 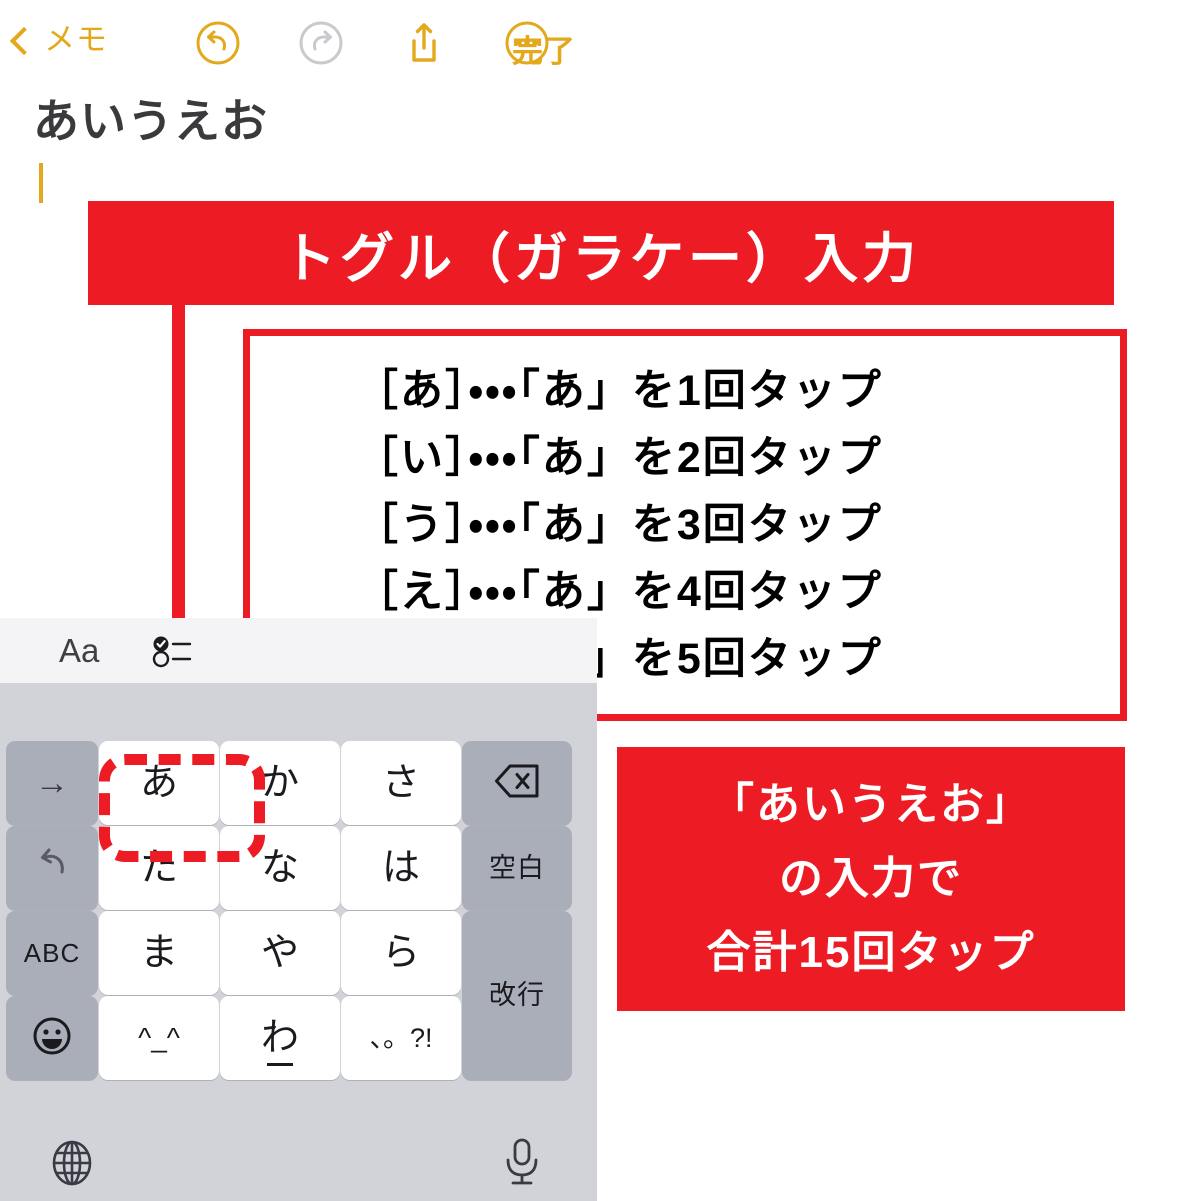 I want to click on summary-line: 「あいうえお」, so click(x=871, y=804).